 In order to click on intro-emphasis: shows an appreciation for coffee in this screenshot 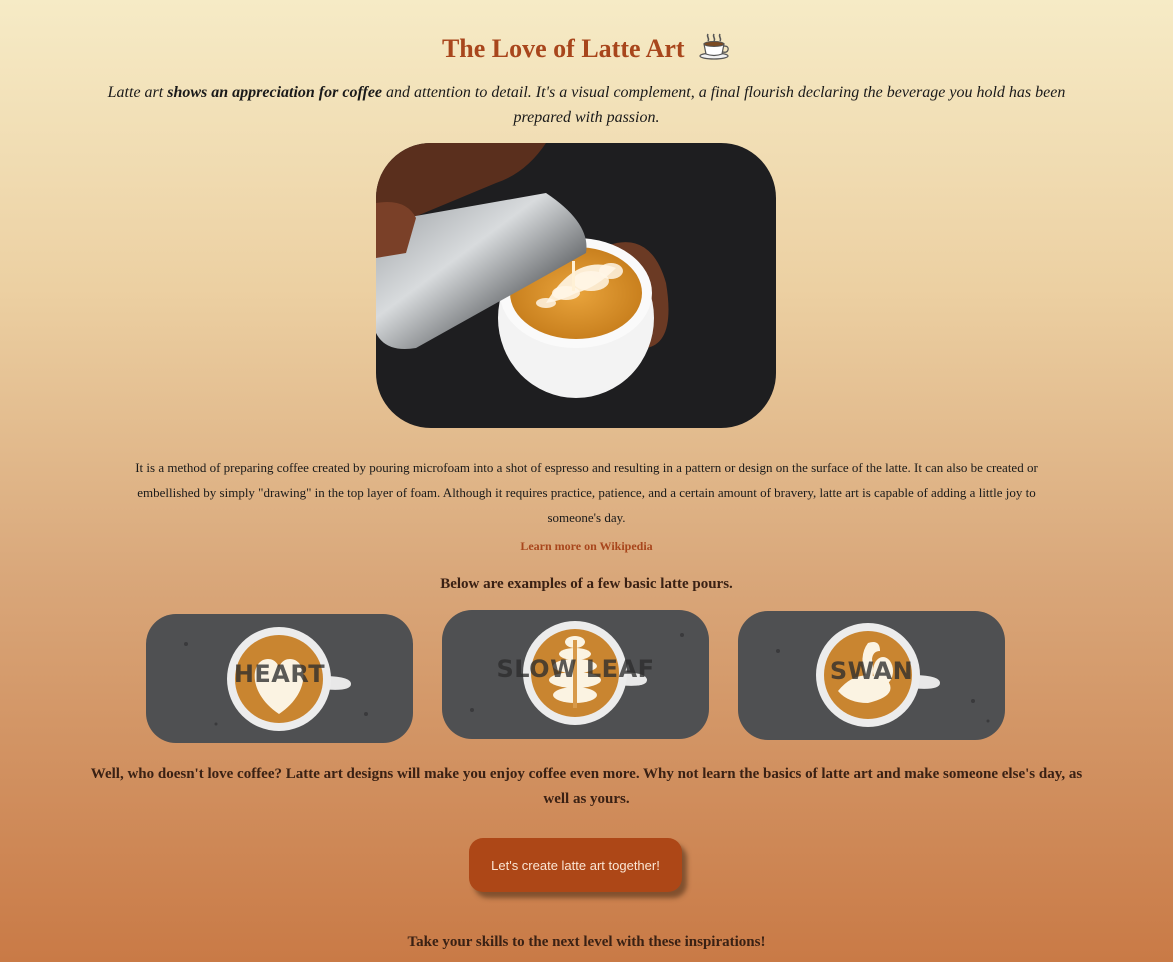, I will do `click(275, 92)`.